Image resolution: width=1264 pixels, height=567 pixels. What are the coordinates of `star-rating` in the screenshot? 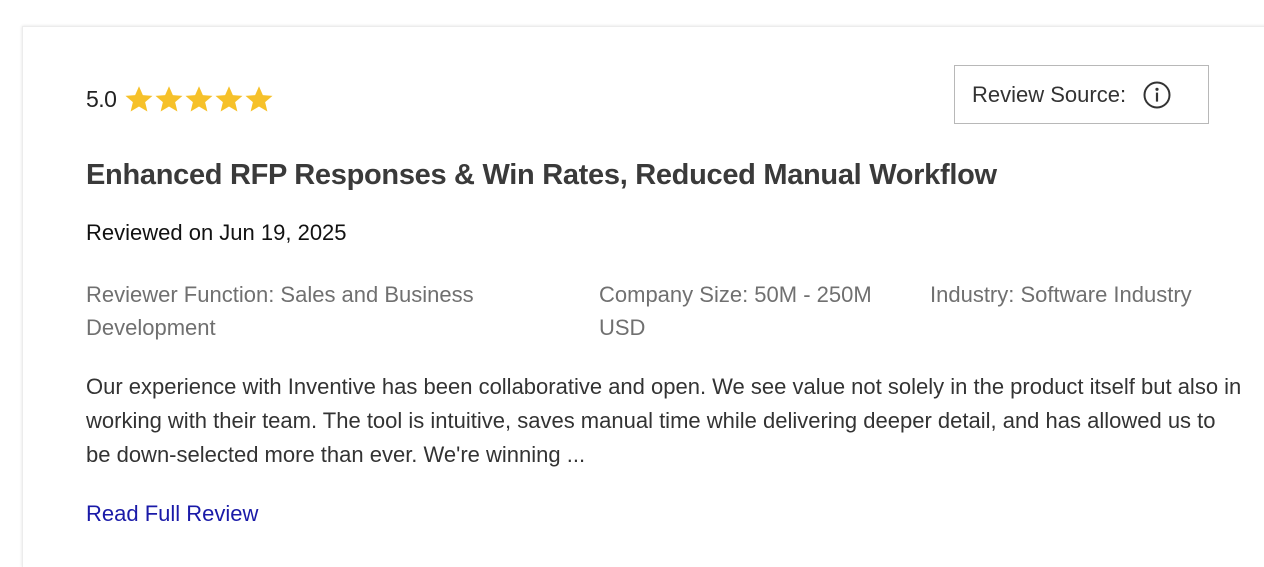 It's located at (199, 99).